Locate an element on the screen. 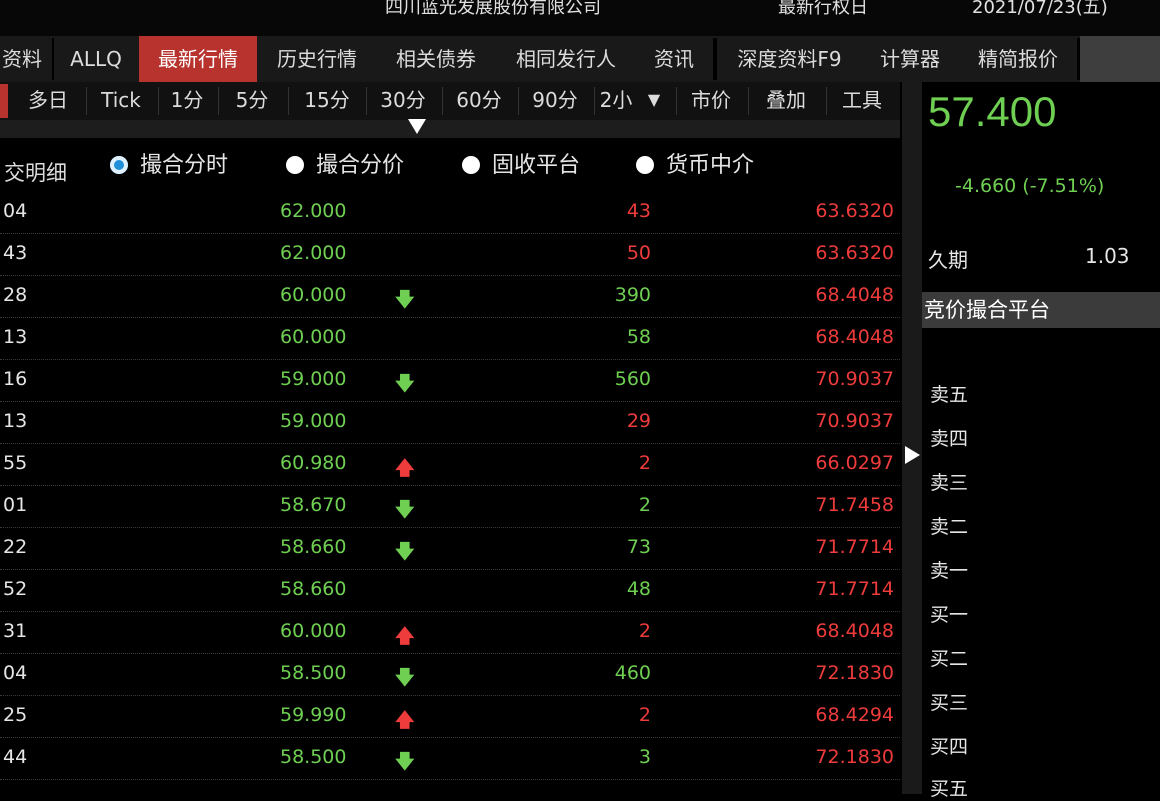 The height and width of the screenshot is (801, 1160). table-row: 52 58.660 48 71.7714 is located at coordinates (450, 591).